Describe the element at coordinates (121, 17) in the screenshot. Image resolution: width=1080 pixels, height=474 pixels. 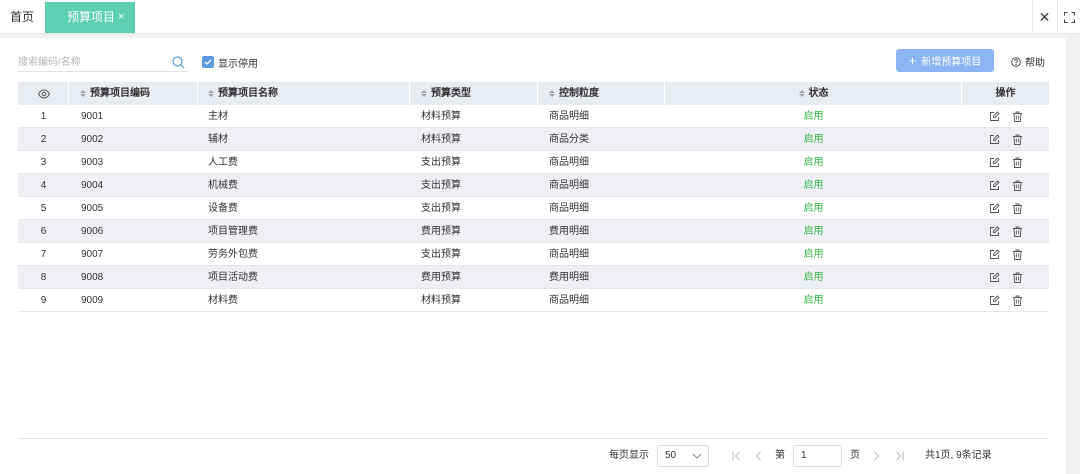
I see `tab-close-icon: ×` at that location.